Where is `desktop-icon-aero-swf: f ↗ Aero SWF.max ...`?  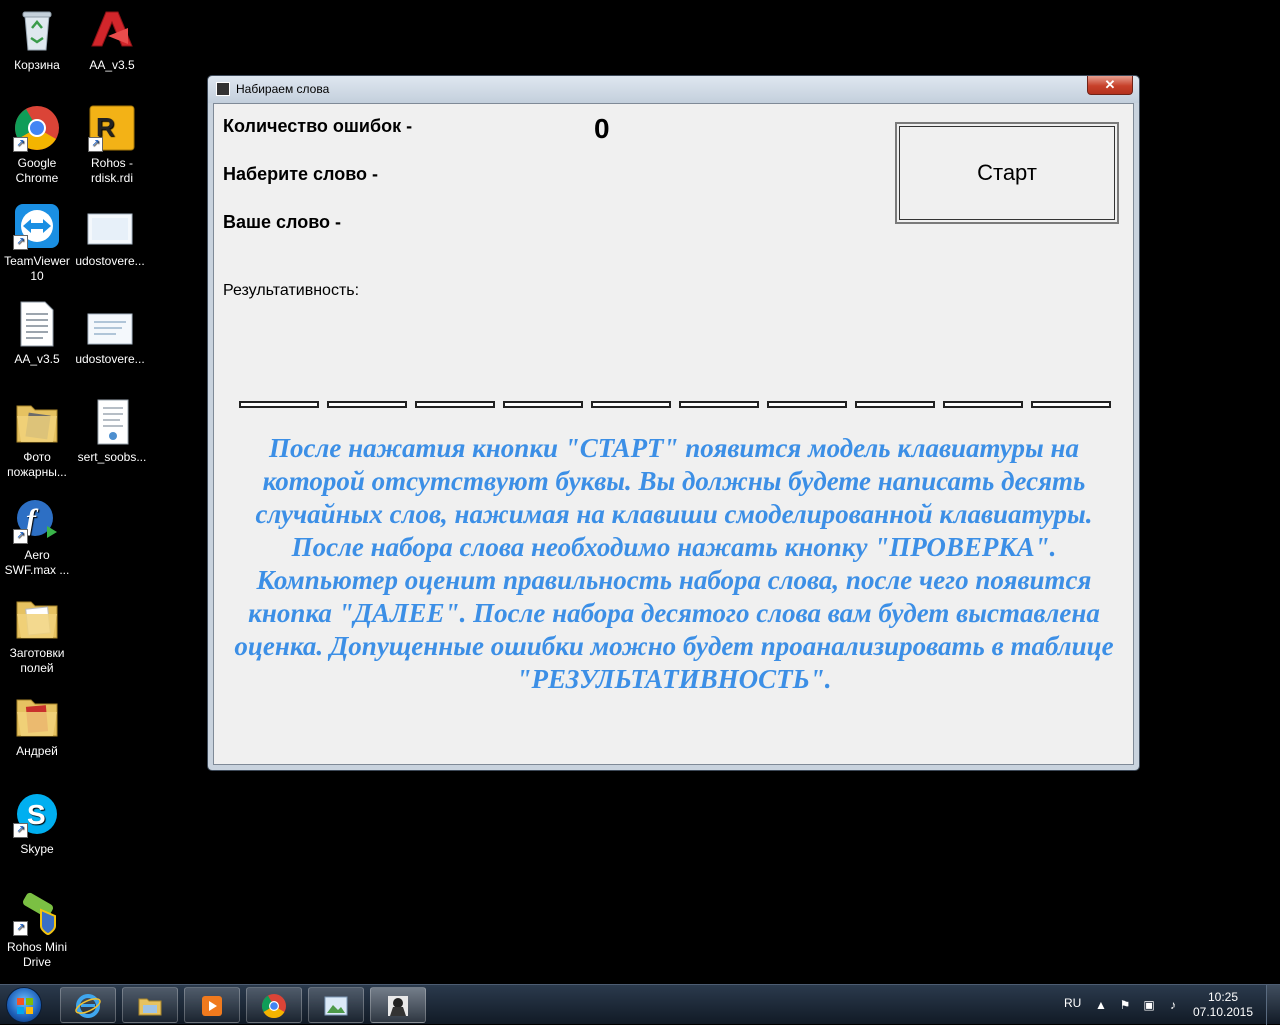 desktop-icon-aero-swf: f ↗ Aero SWF.max ... is located at coordinates (37, 537).